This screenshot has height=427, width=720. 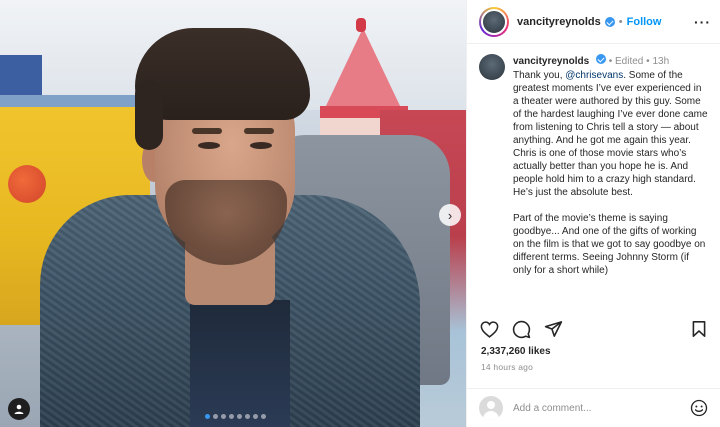 What do you see at coordinates (661, 61) in the screenshot?
I see `caption-time: 13h` at bounding box center [661, 61].